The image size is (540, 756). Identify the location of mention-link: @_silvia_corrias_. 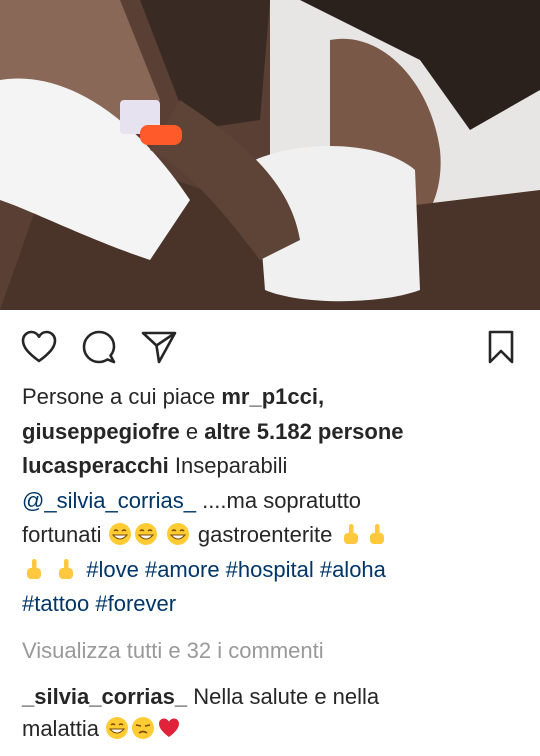
(109, 500).